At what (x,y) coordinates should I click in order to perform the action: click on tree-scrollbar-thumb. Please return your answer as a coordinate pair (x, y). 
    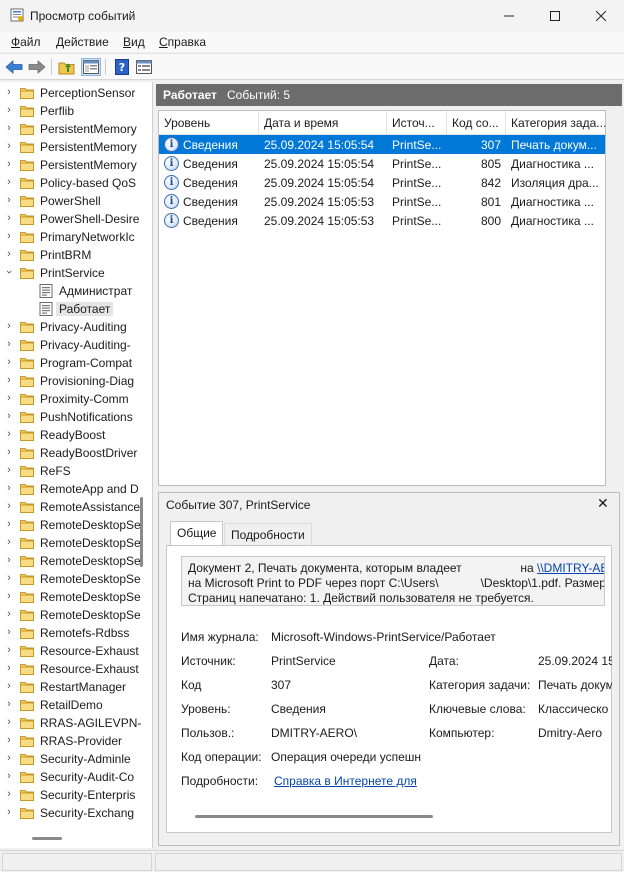
    Looking at the image, I should click on (141, 532).